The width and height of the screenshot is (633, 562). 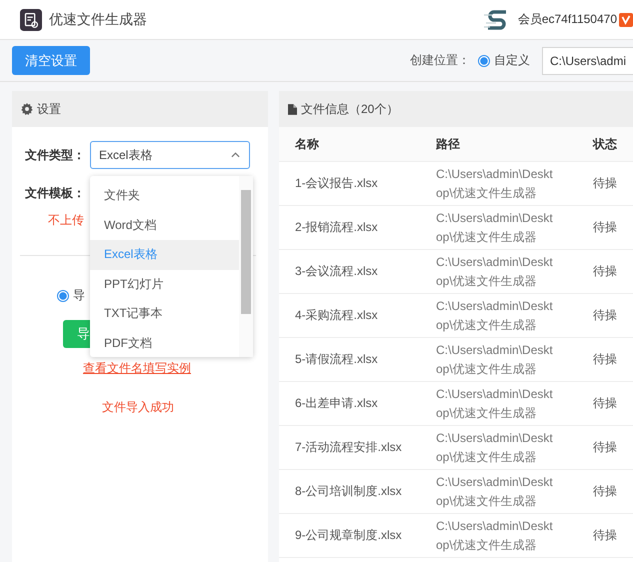 What do you see at coordinates (348, 535) in the screenshot?
I see `file-name-cell-text: 9-公司规章制度.xlsx` at bounding box center [348, 535].